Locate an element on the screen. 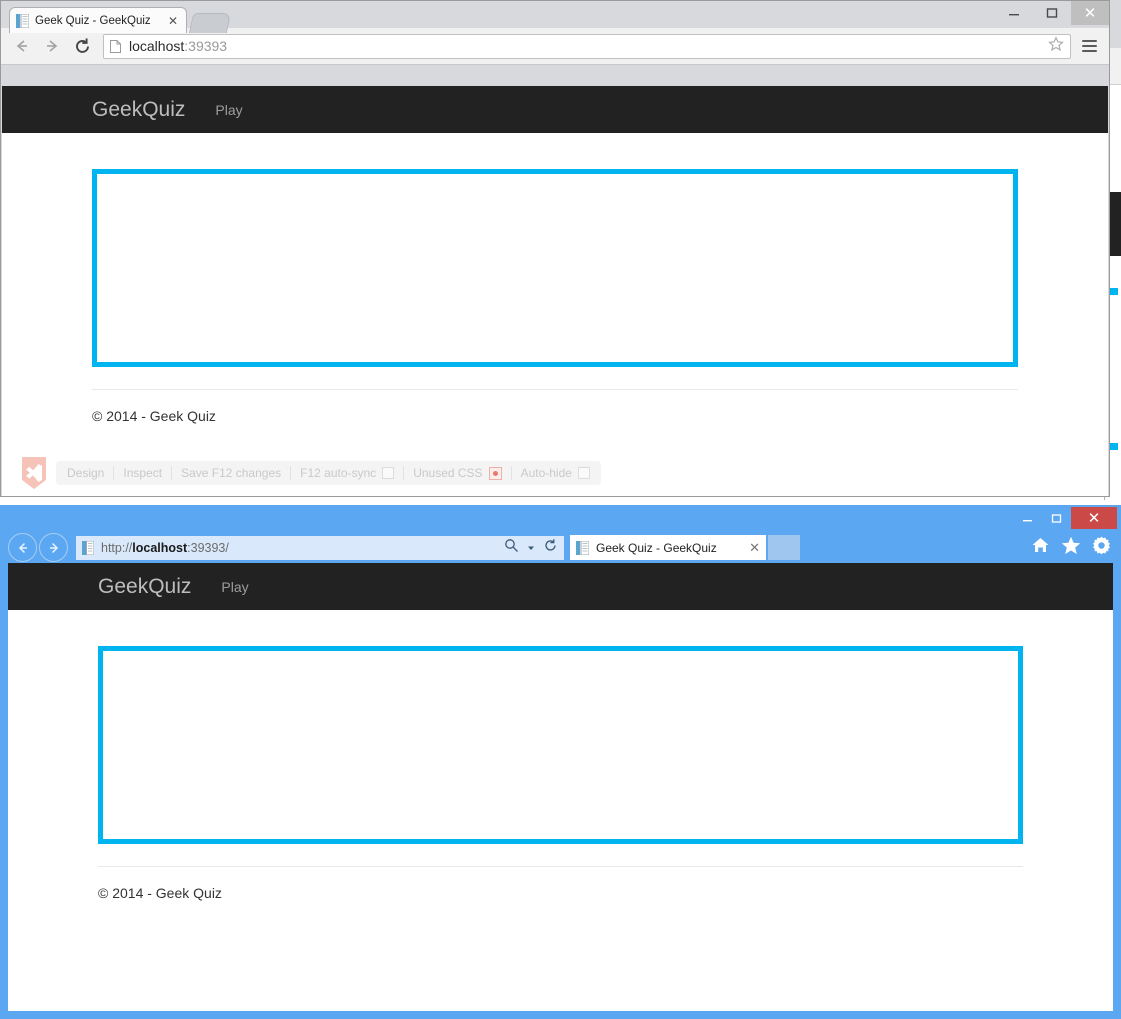  ie-window-controls: ✕ is located at coordinates (1065, 518).